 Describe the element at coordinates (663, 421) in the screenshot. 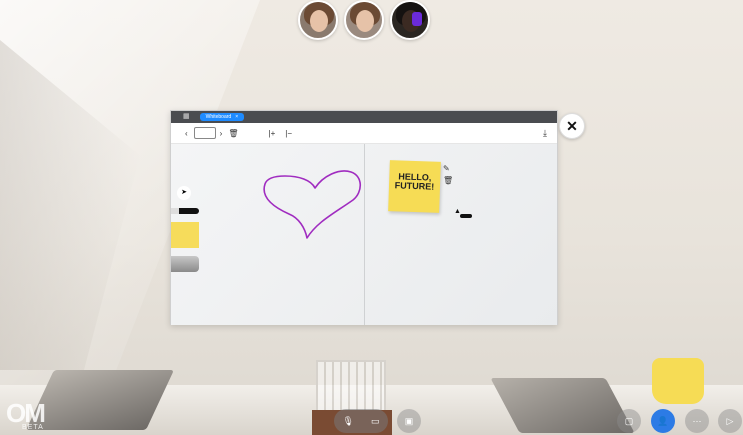

I see `people-button: 👤` at that location.